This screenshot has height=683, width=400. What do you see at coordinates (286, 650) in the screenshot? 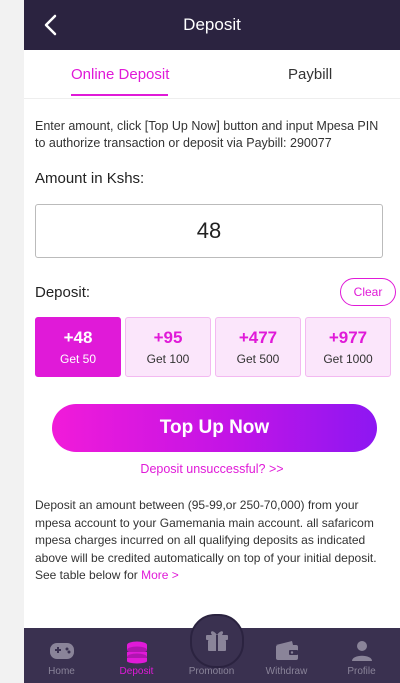
I see `wallet-icon` at bounding box center [286, 650].